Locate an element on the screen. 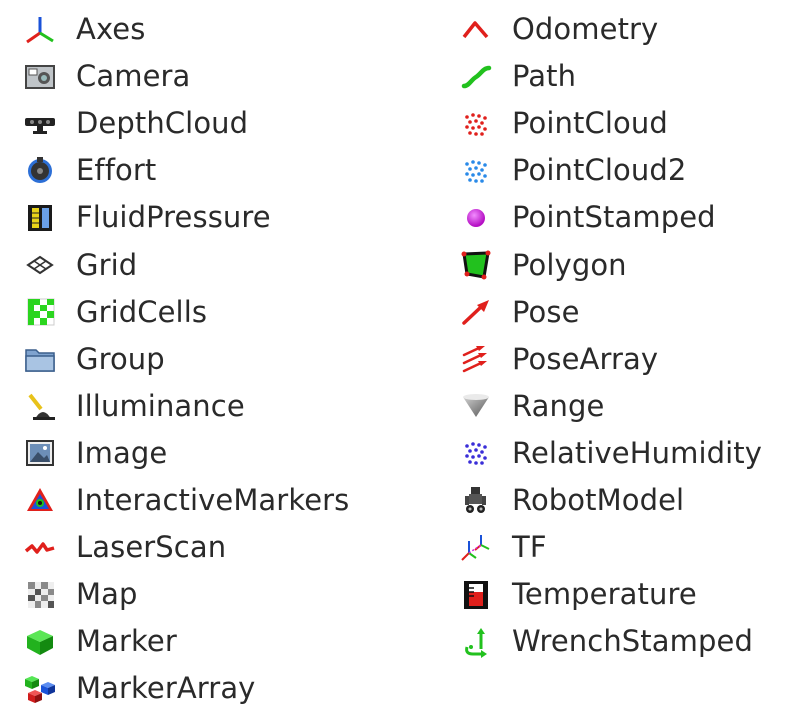  map-icon is located at coordinates (40, 595).